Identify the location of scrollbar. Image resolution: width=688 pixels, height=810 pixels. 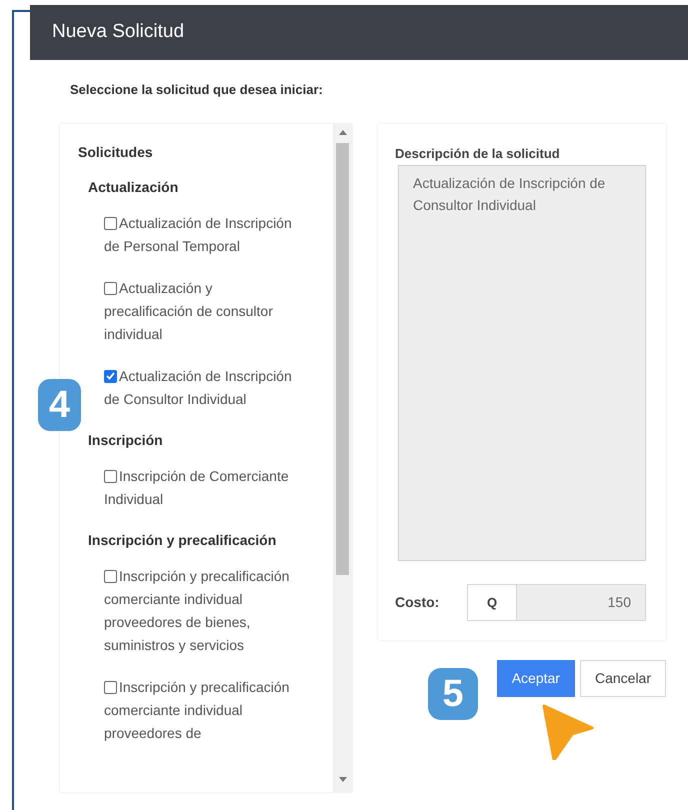
(342, 458).